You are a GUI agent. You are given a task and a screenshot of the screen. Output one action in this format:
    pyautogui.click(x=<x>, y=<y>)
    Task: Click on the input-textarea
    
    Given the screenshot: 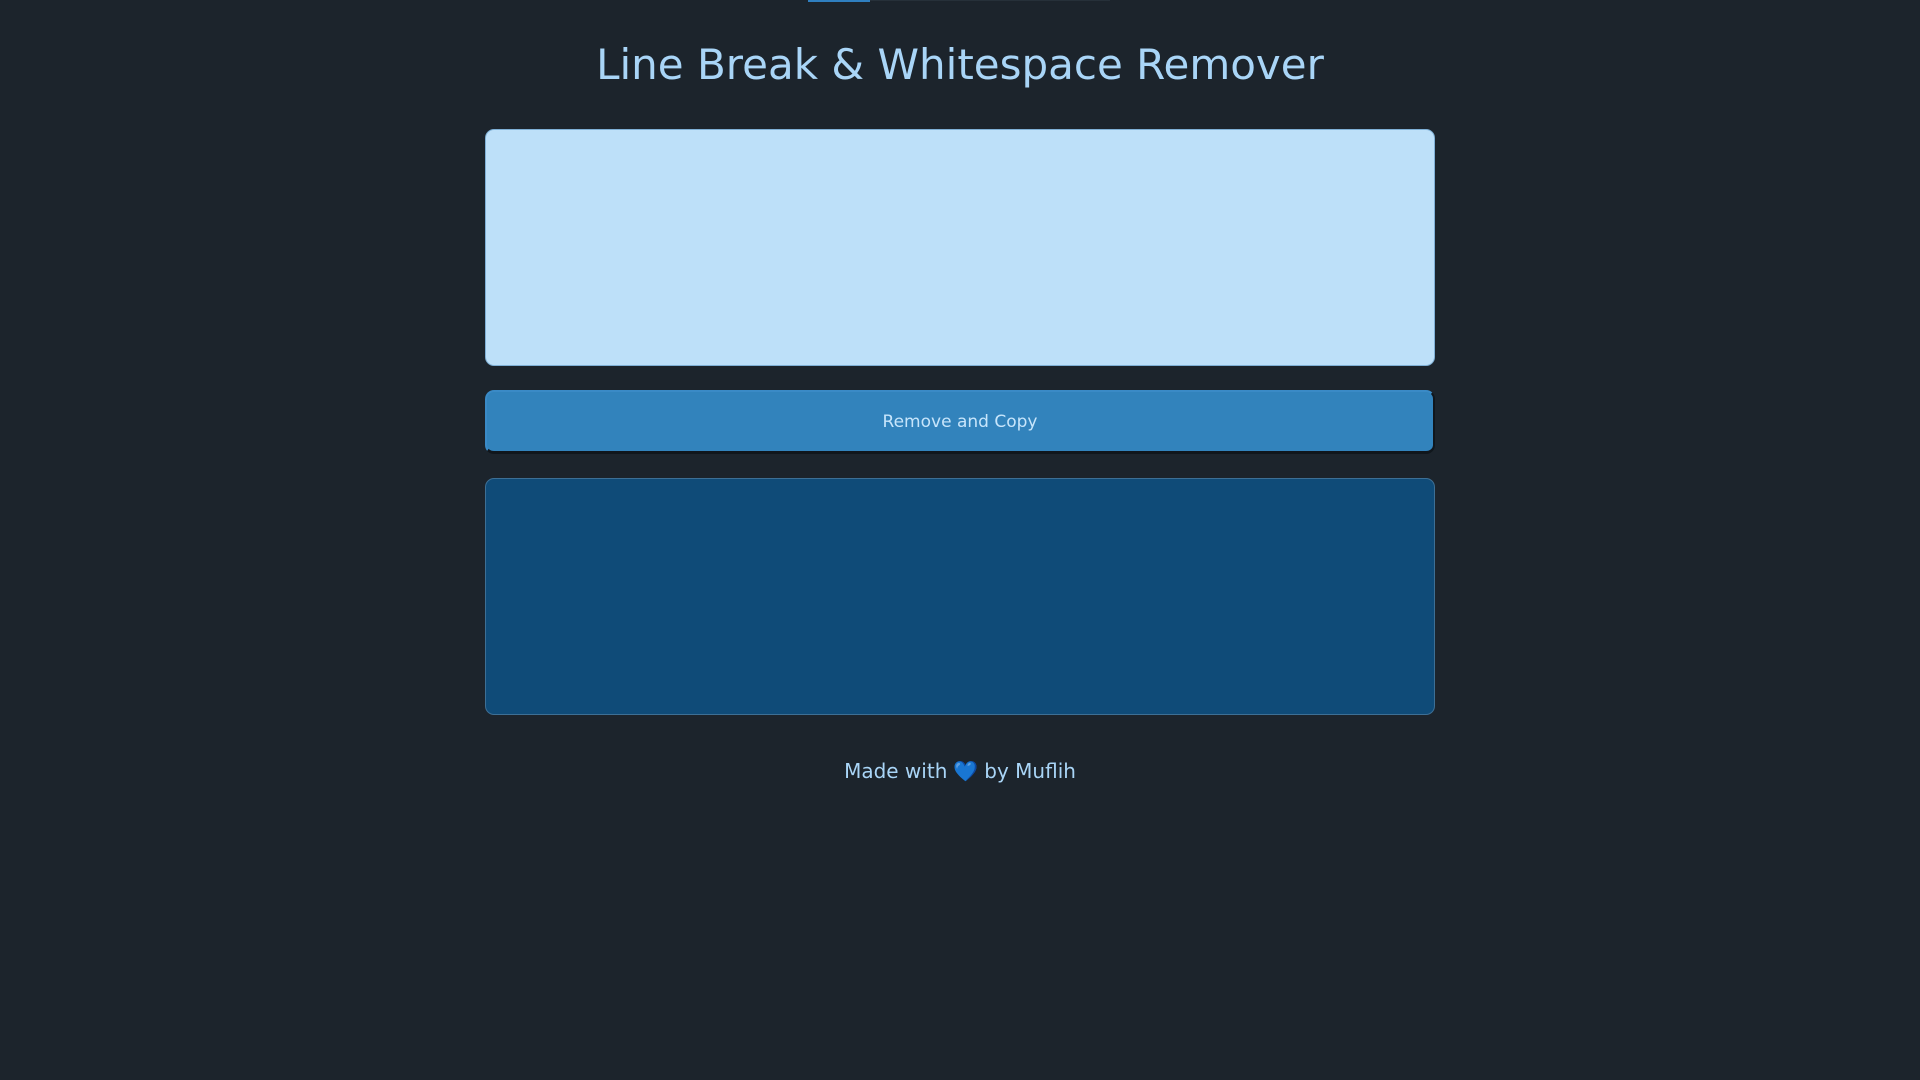 What is the action you would take?
    pyautogui.click(x=960, y=247)
    